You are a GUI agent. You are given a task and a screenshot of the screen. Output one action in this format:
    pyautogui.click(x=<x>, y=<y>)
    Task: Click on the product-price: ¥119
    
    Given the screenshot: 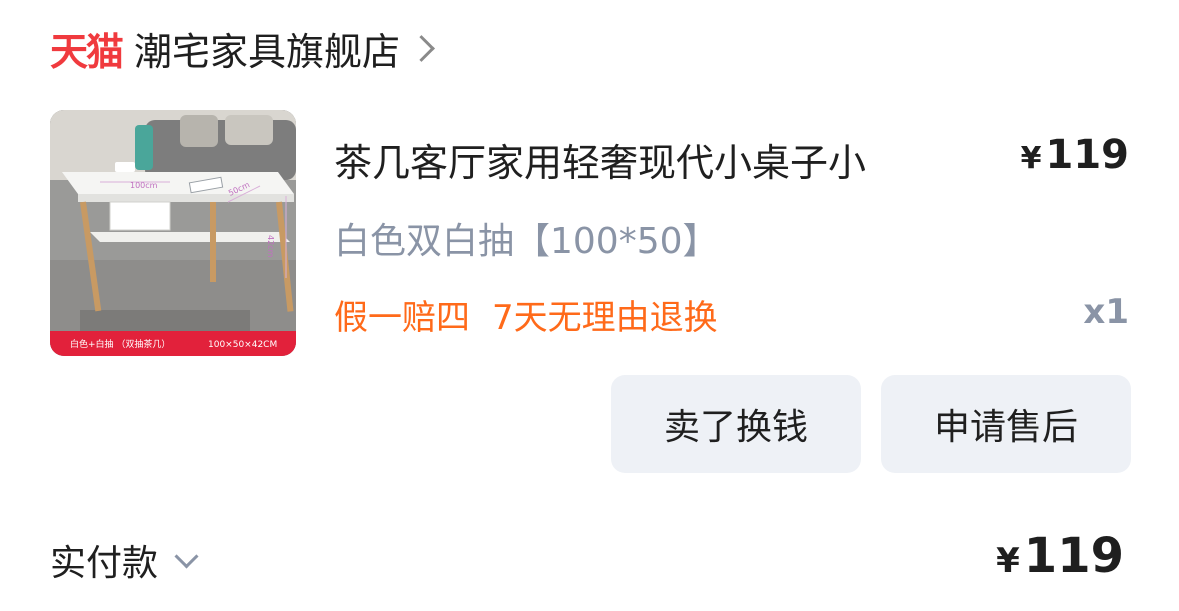 What is the action you would take?
    pyautogui.click(x=1075, y=155)
    